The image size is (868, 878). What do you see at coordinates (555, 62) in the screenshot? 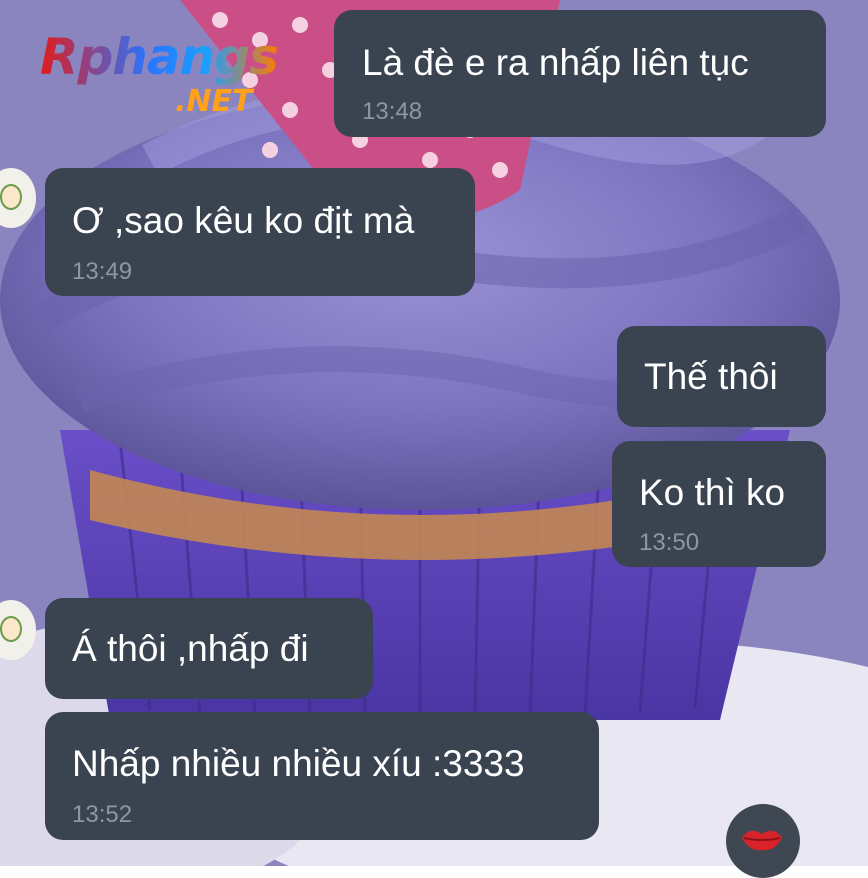
I see `message-text: Là đè e ra nhấp liên tục` at bounding box center [555, 62].